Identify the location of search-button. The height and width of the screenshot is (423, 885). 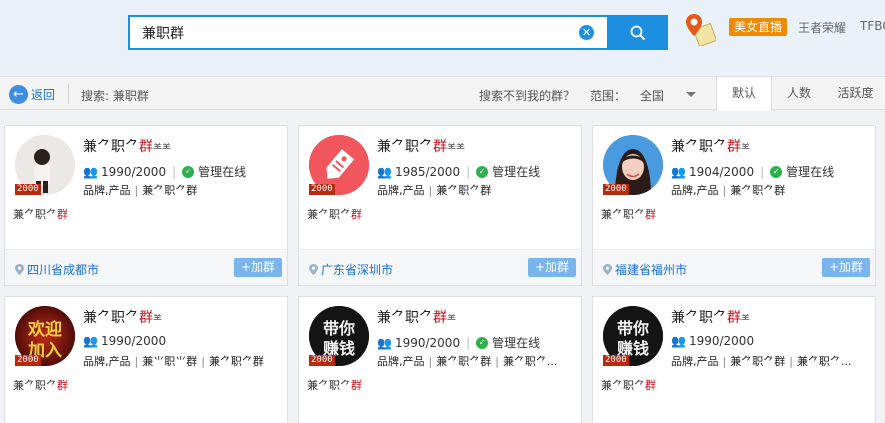
(637, 32).